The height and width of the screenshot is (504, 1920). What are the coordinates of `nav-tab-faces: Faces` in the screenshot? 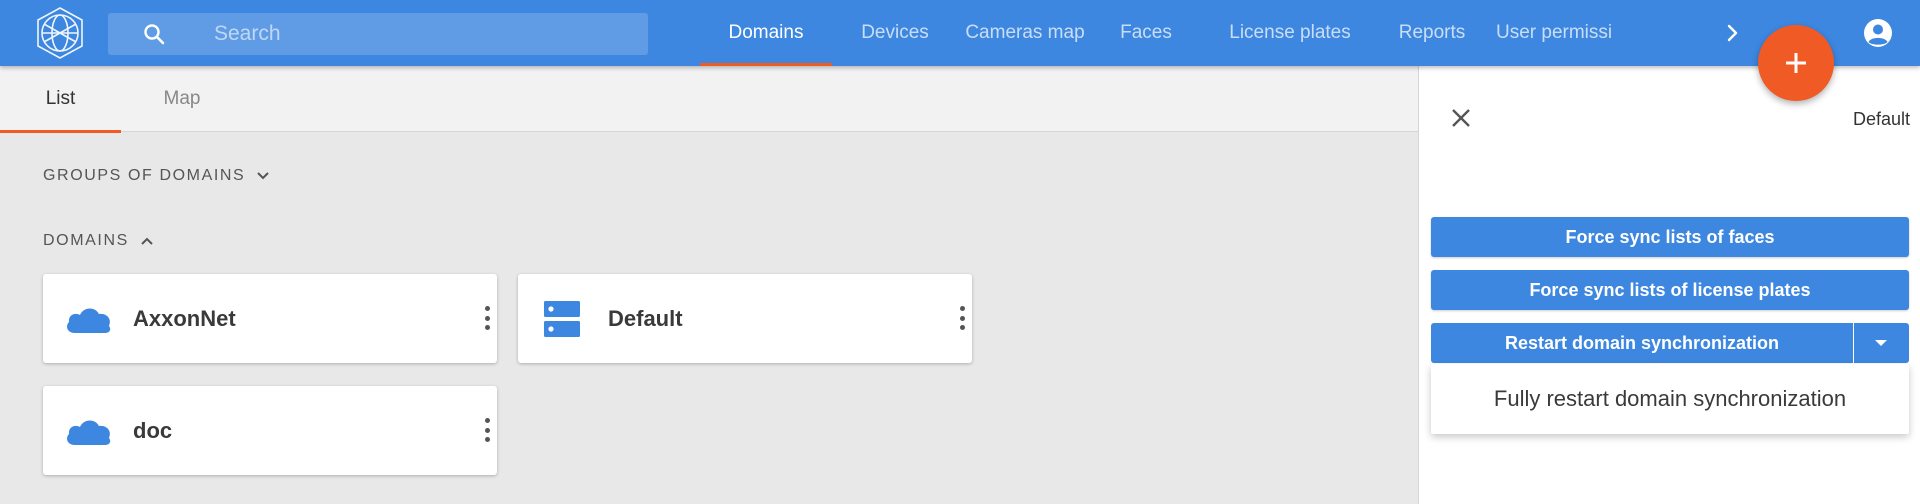 It's located at (1146, 33).